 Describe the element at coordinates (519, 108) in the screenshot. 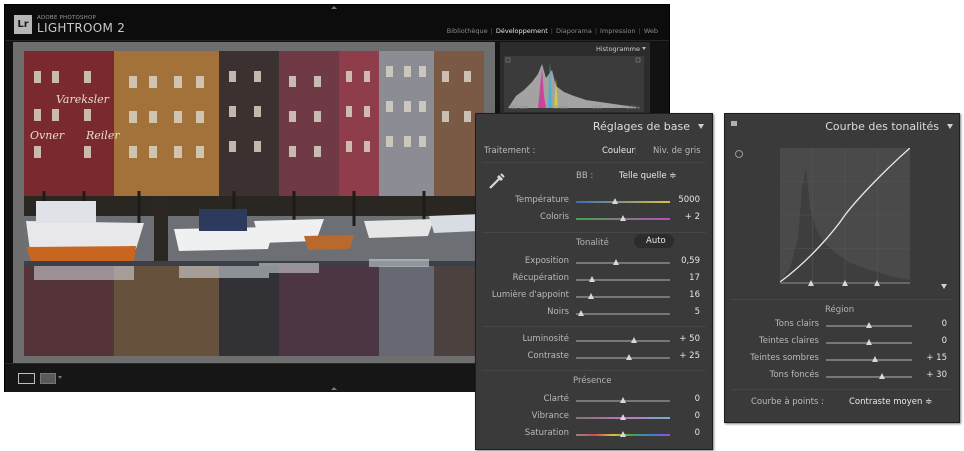

I see `exif-iso: ISO 100` at that location.